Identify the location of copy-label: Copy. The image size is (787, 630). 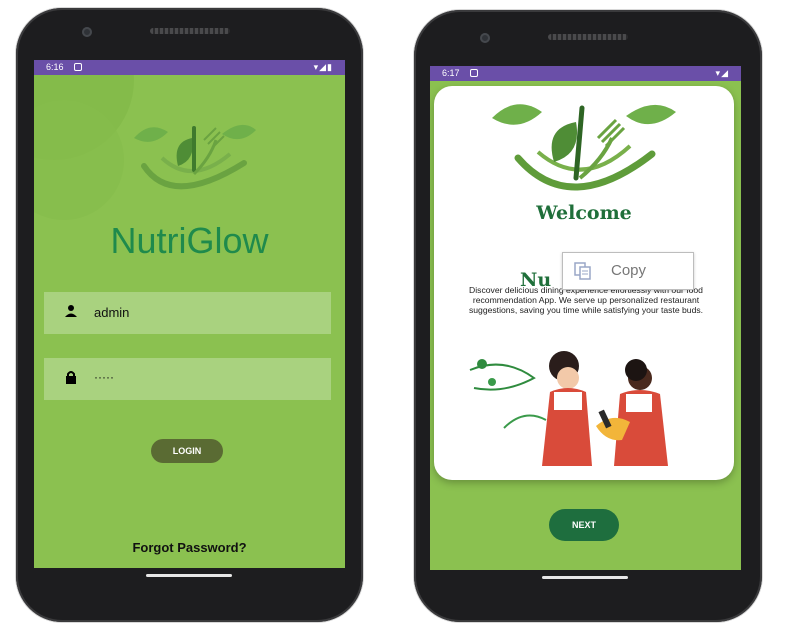
(629, 270).